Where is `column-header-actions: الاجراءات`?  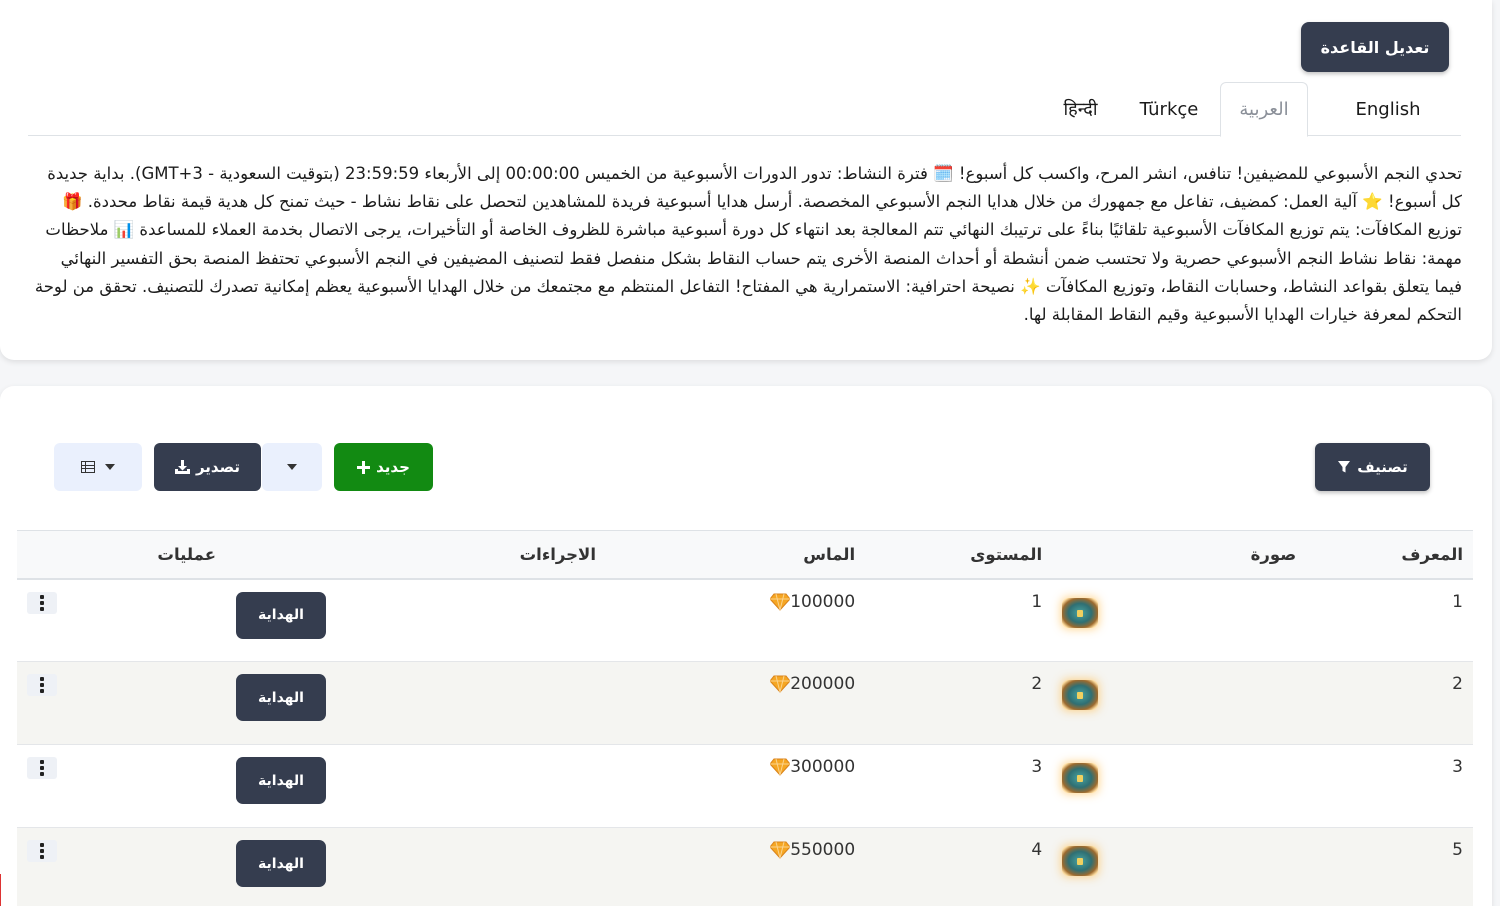
column-header-actions: الاجراءات is located at coordinates (416, 555).